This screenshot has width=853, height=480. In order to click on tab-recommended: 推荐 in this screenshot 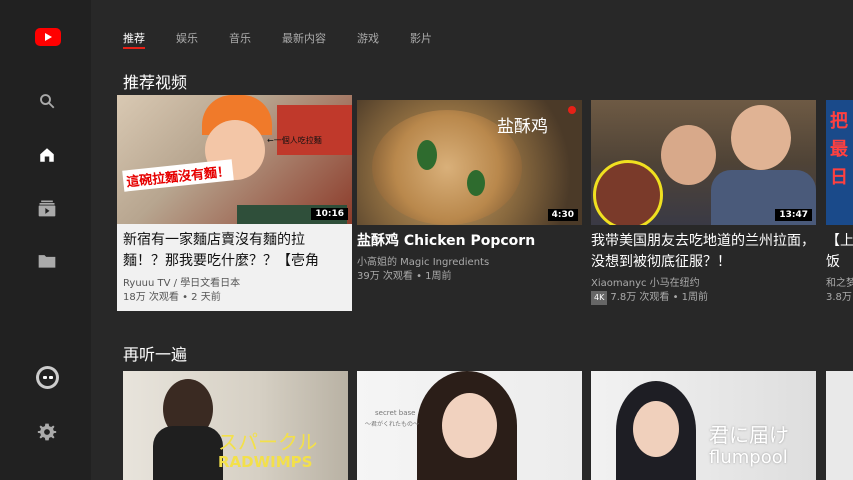, I will do `click(134, 39)`.